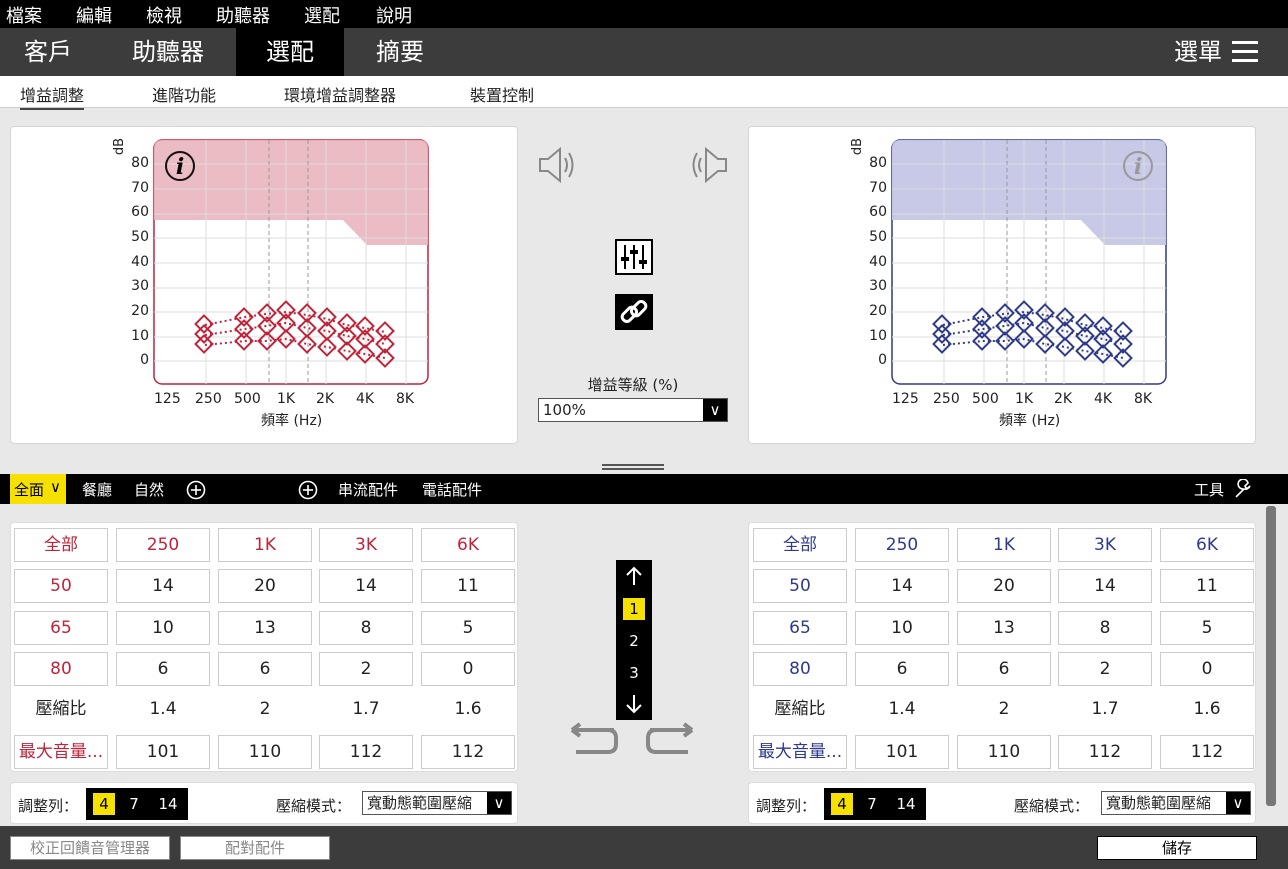 This screenshot has height=869, width=1288. Describe the element at coordinates (1209, 489) in the screenshot. I see `tools-label: 工具` at that location.